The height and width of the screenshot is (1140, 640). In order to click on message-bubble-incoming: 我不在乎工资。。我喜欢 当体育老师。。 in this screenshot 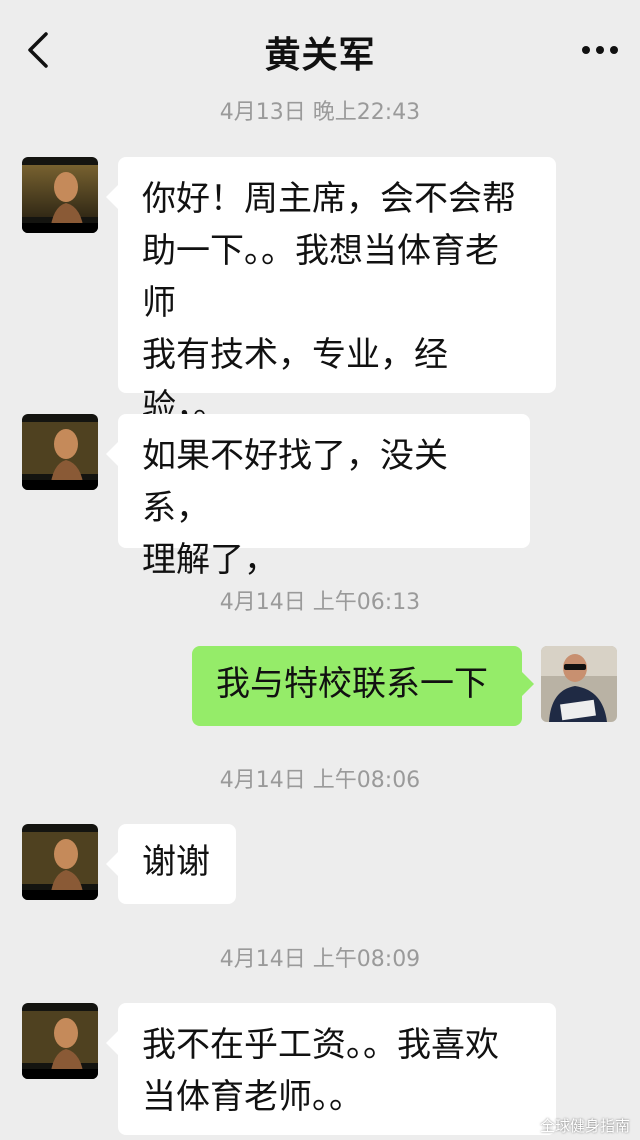, I will do `click(331, 1069)`.